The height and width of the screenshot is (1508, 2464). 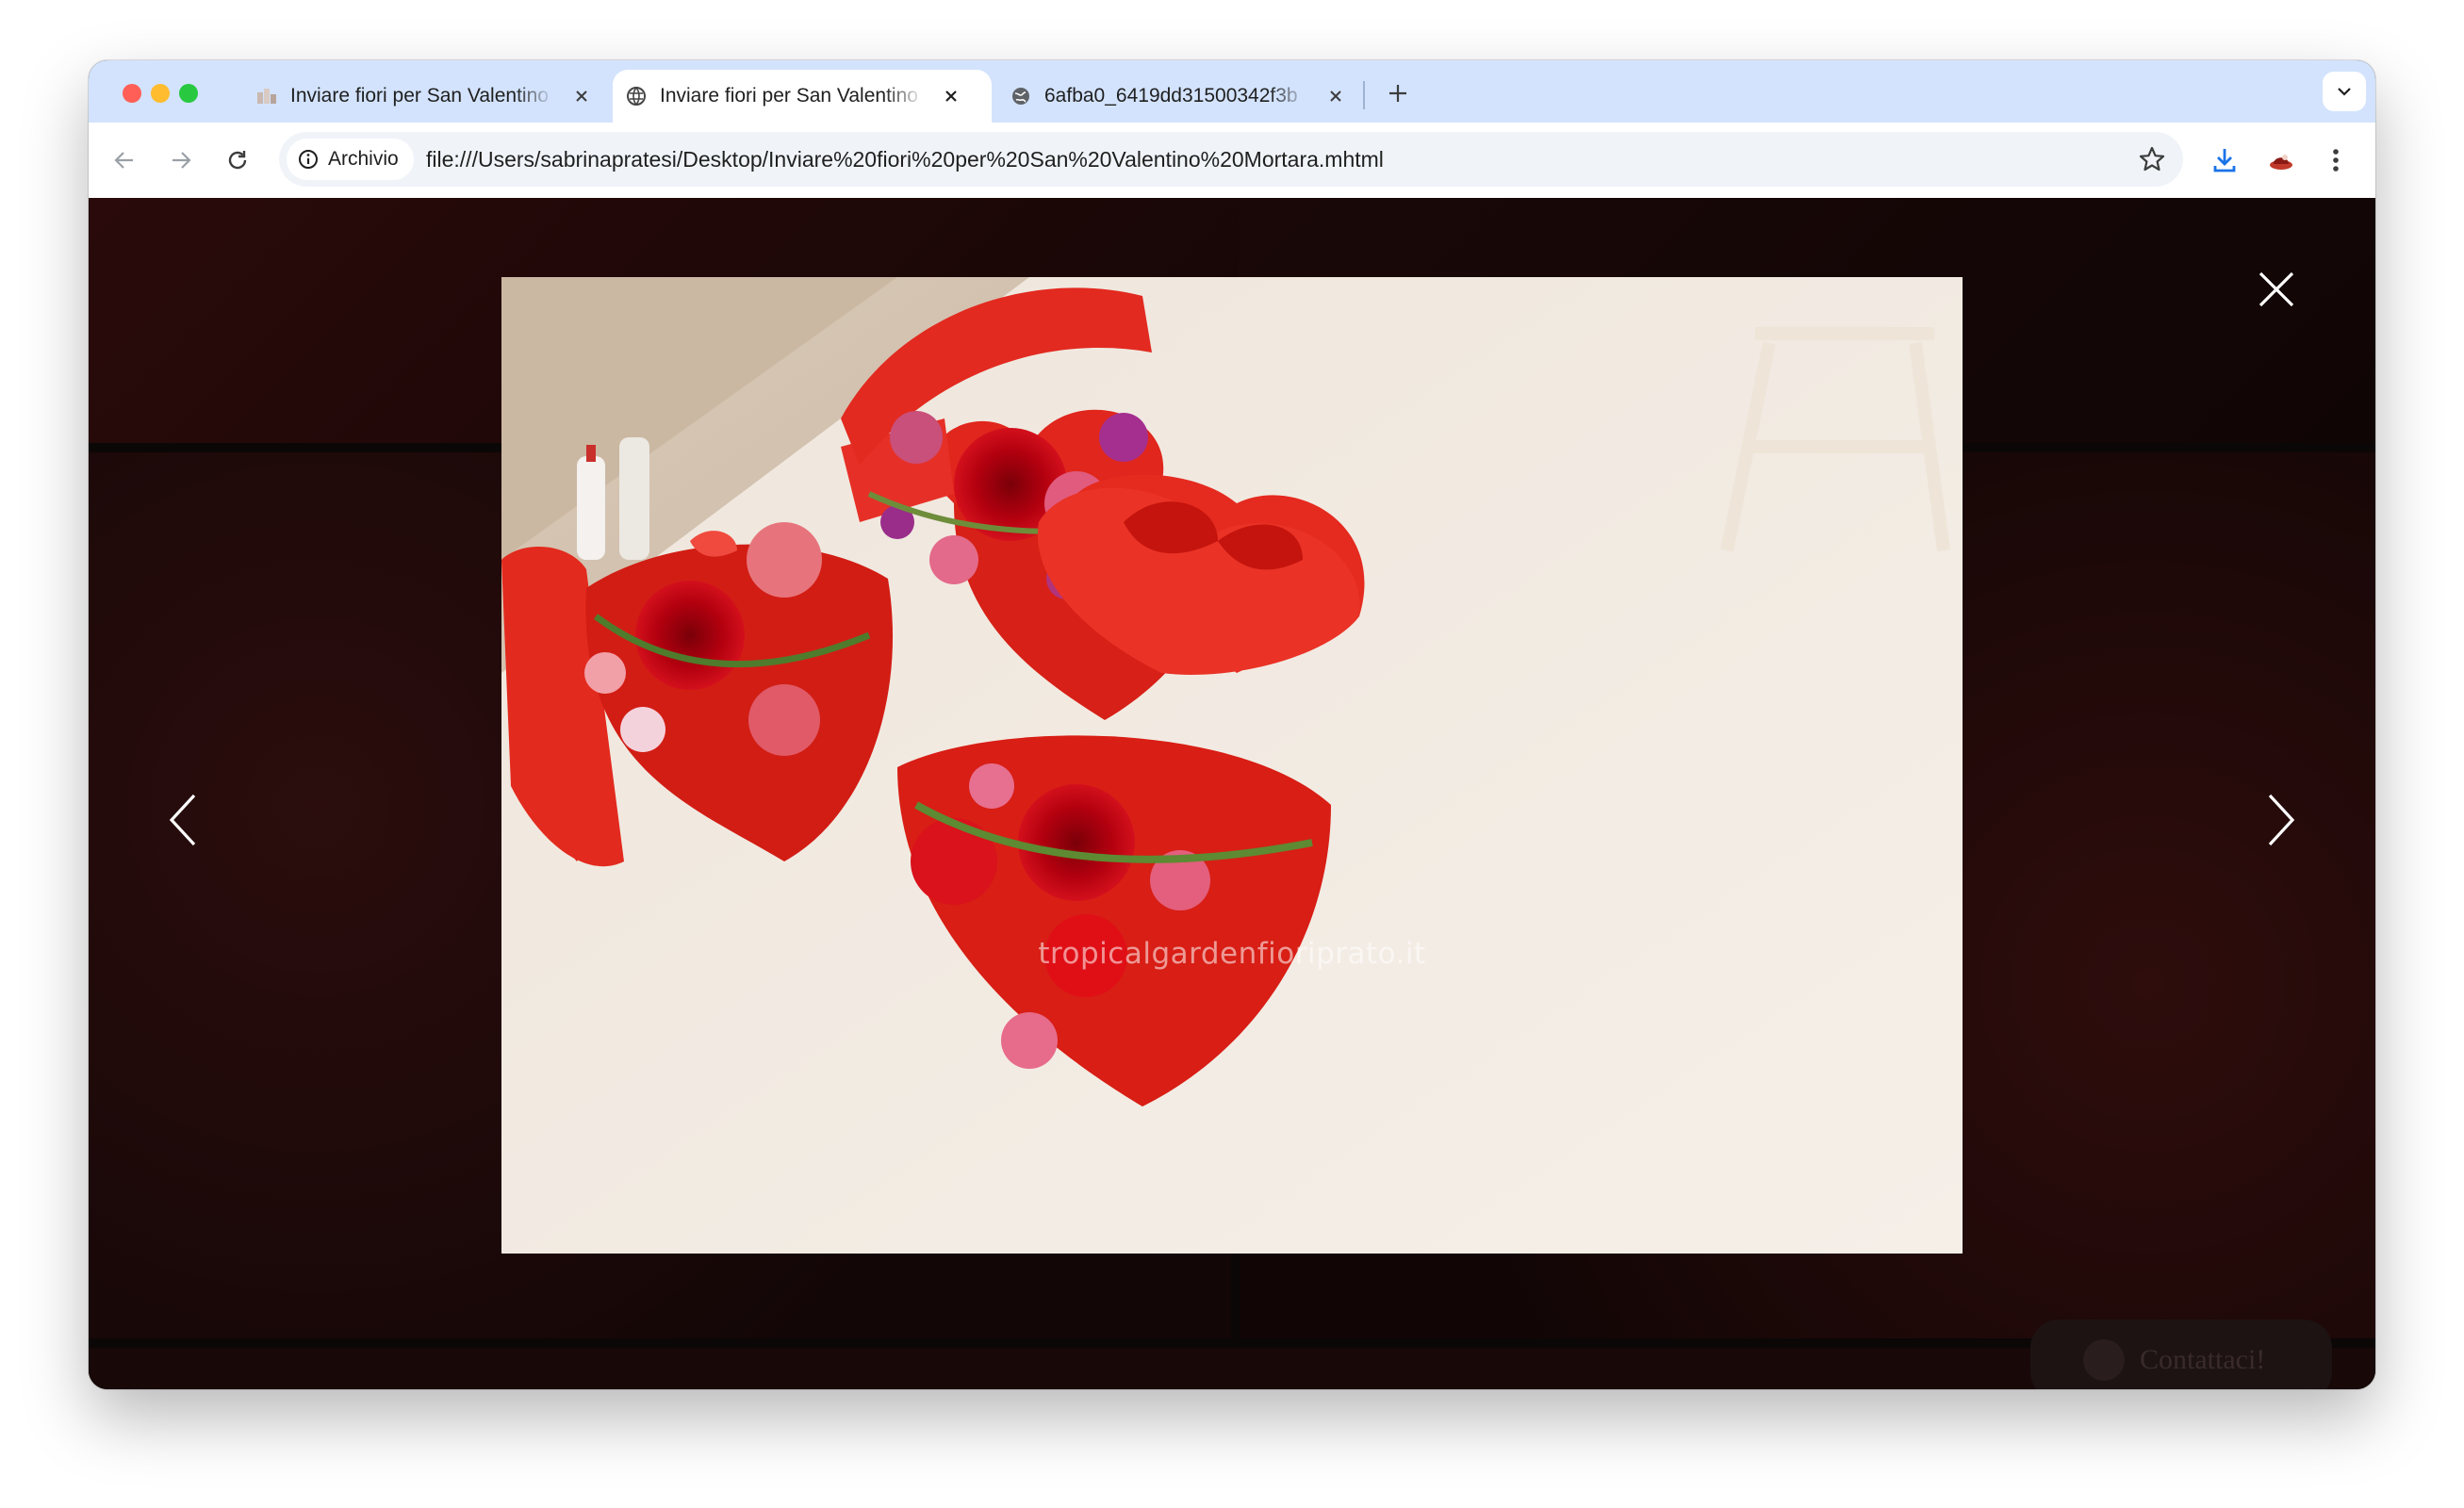 I want to click on arrow-right-icon, so click(x=181, y=160).